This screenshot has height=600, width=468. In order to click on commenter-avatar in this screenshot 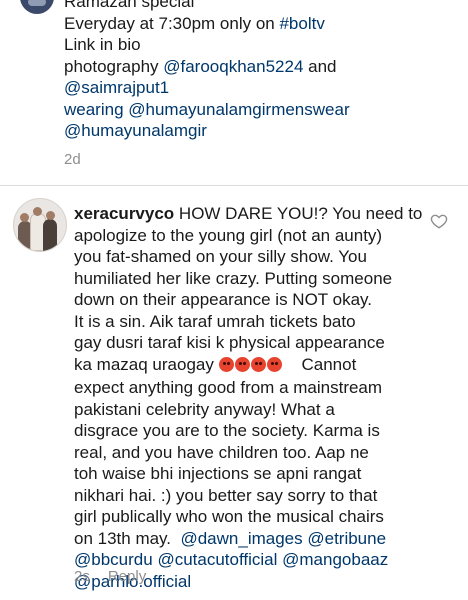, I will do `click(40, 225)`.